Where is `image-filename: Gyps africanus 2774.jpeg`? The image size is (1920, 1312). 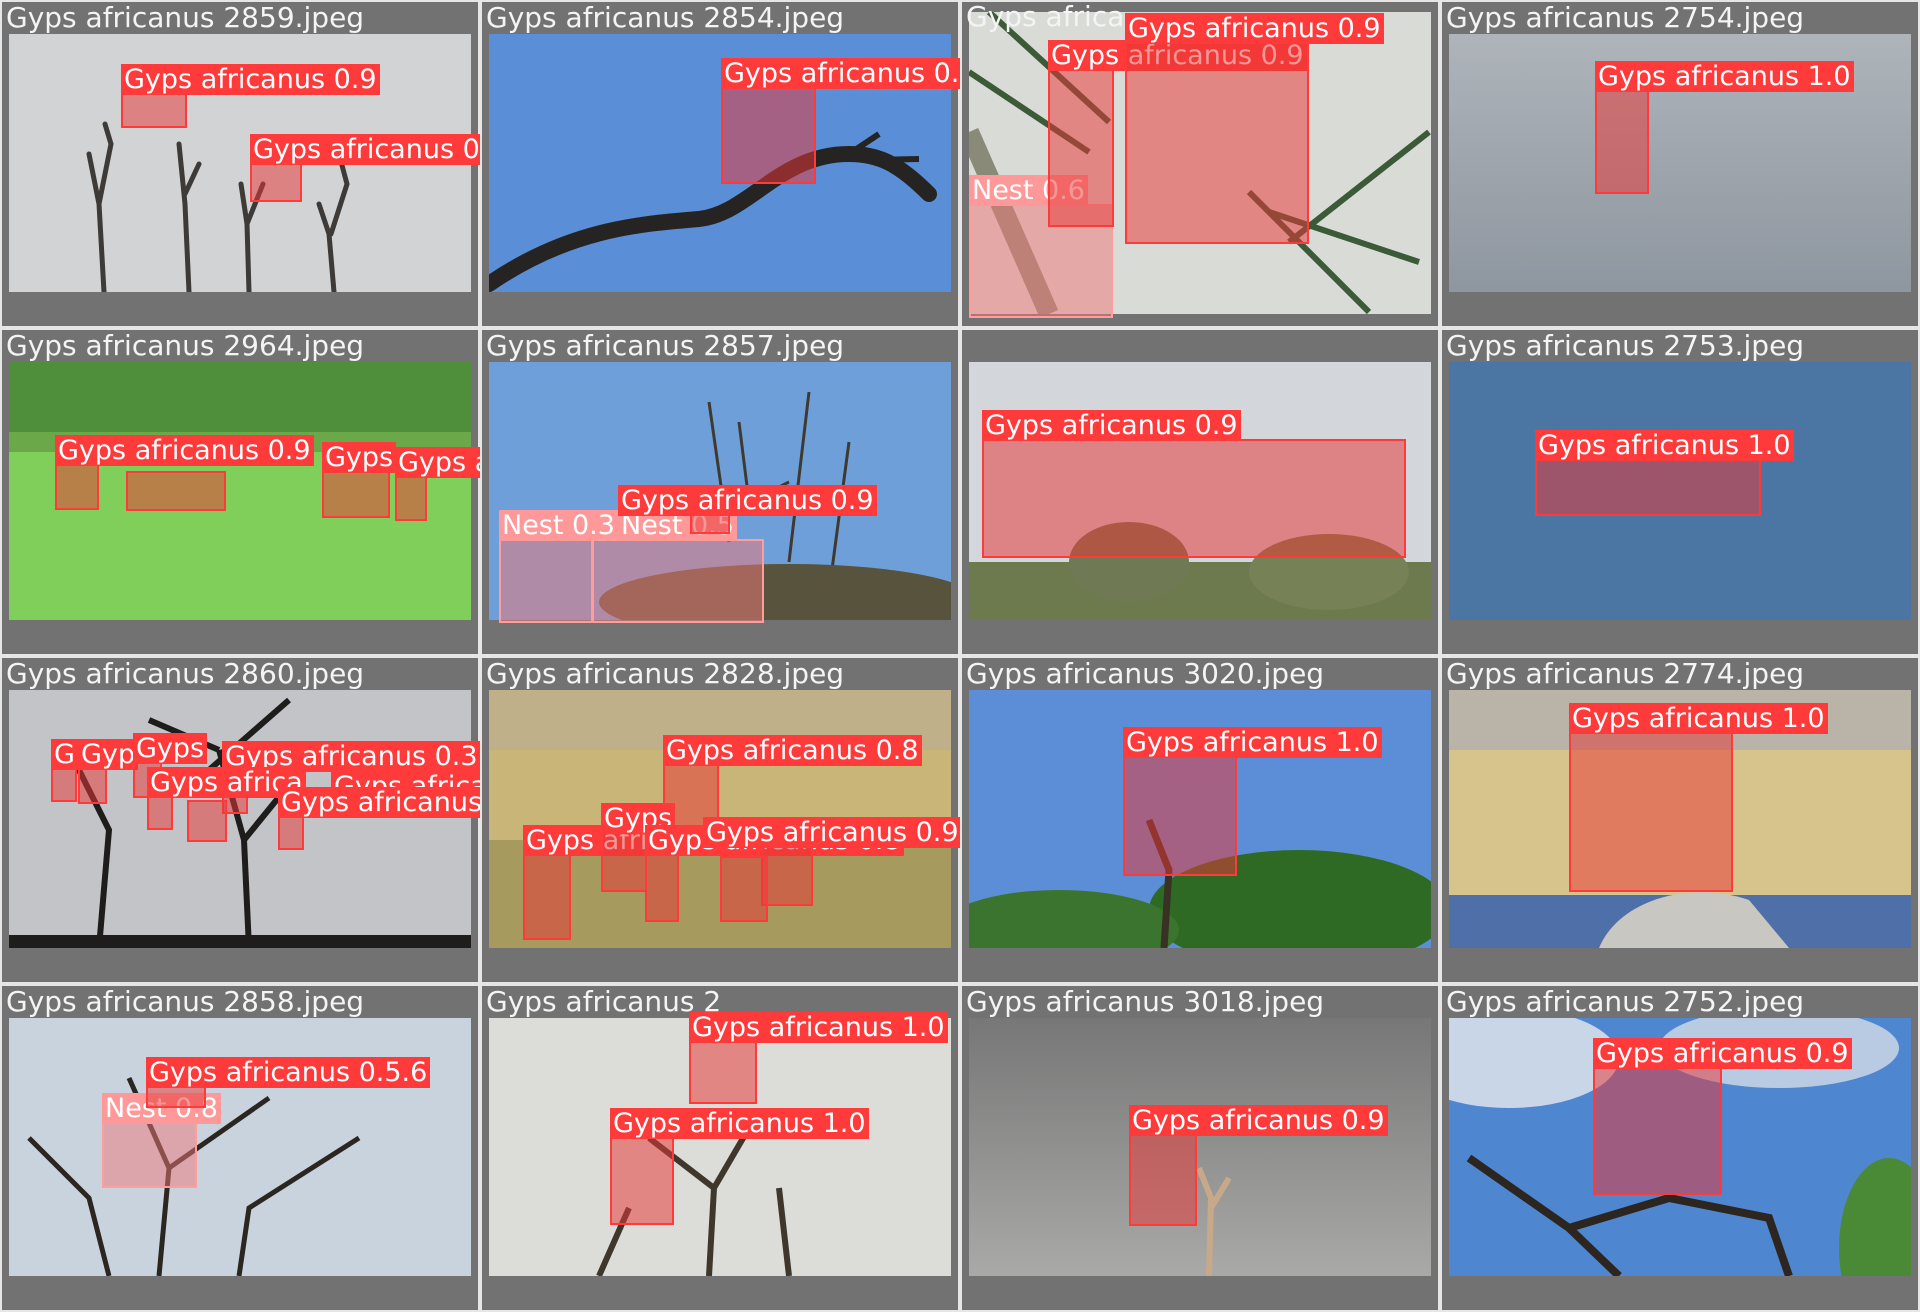
image-filename: Gyps africanus 2774.jpeg is located at coordinates (1625, 673).